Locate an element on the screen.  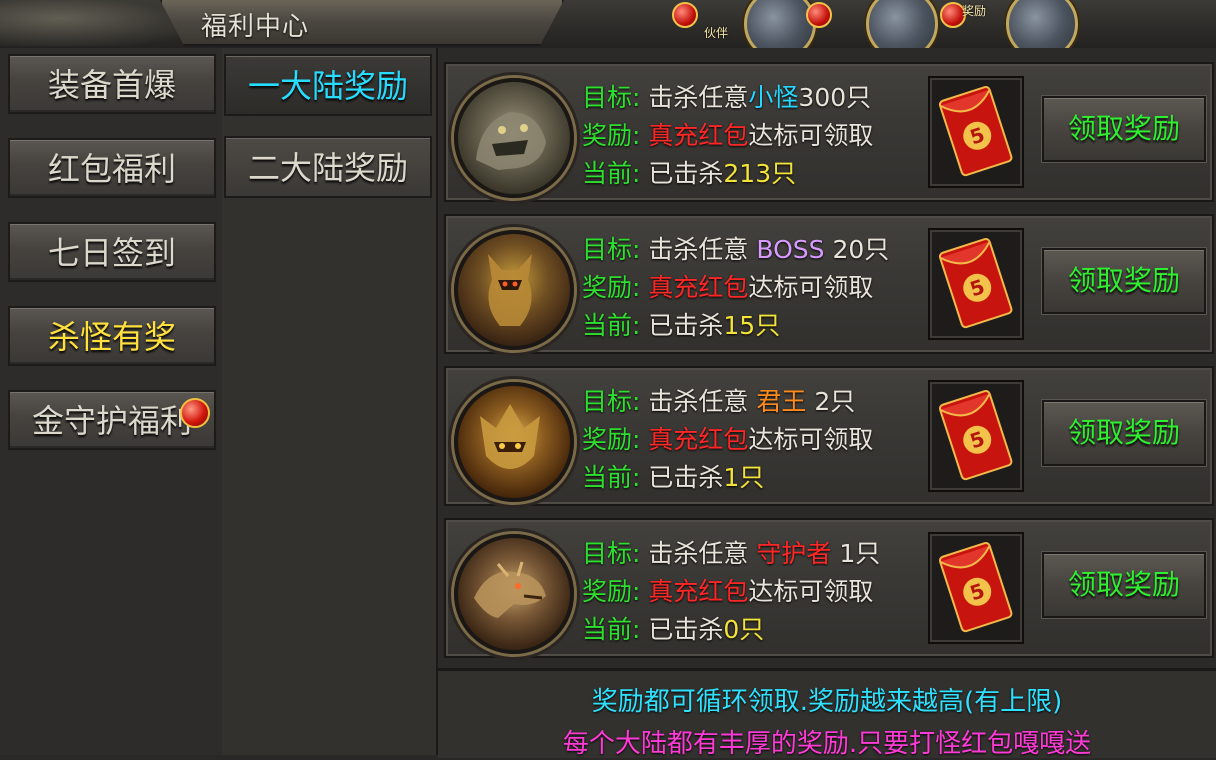
category-red-packet-welfare: 红包福利 is located at coordinates (112, 168).